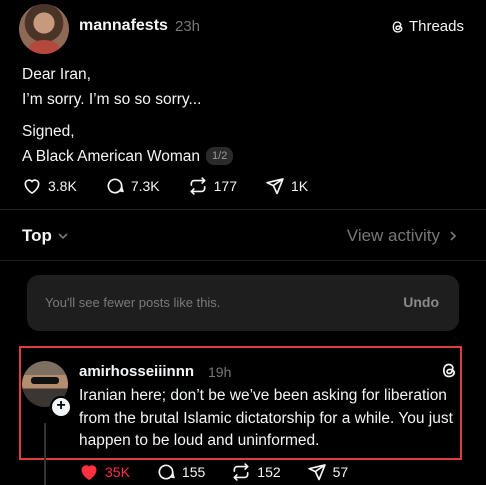 The width and height of the screenshot is (486, 485). I want to click on chevron-down-icon, so click(63, 236).